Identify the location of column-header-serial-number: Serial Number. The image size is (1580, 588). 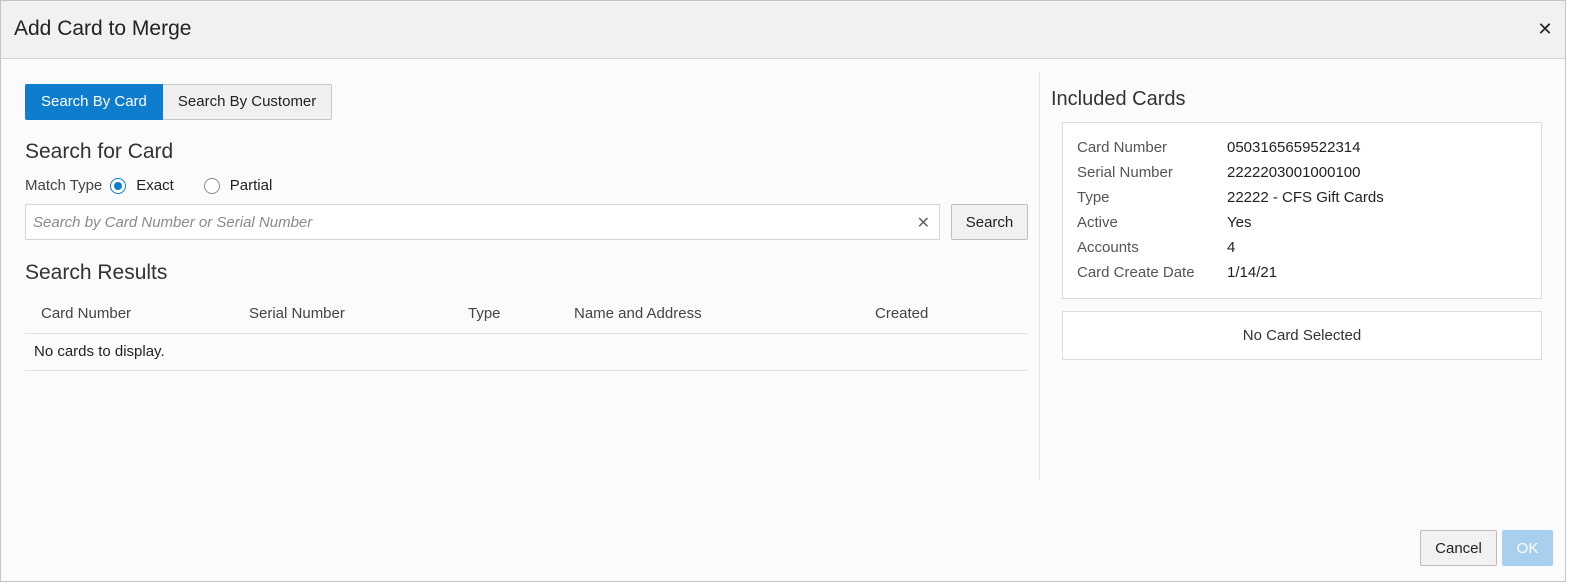
(297, 313).